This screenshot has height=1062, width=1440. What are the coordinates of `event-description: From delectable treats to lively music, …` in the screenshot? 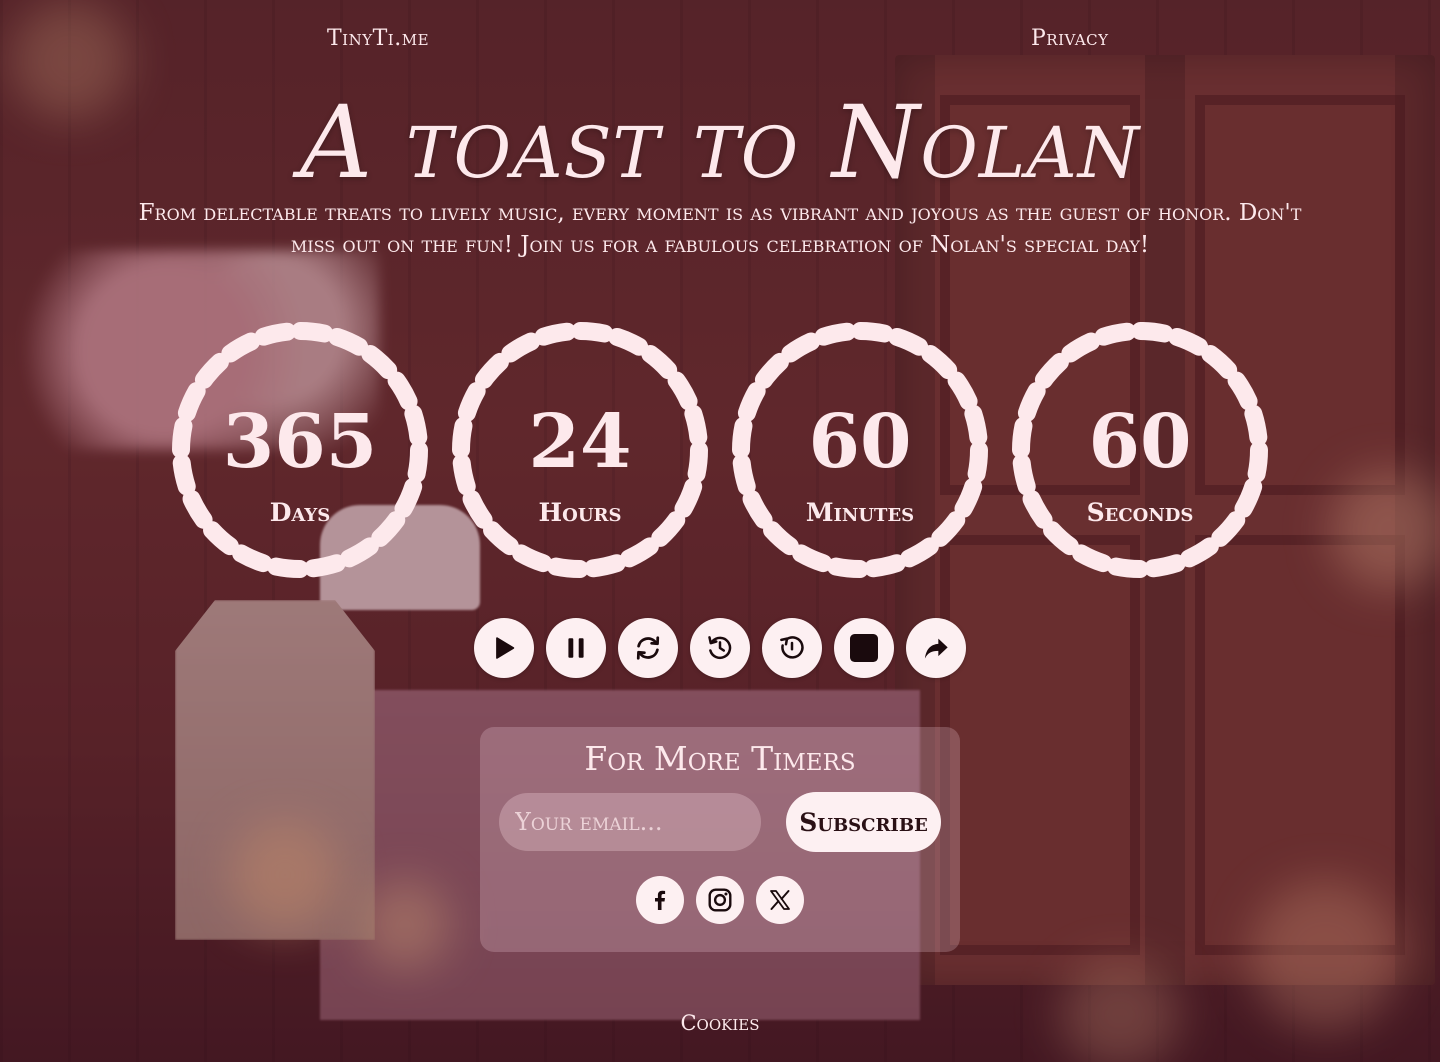 It's located at (720, 229).